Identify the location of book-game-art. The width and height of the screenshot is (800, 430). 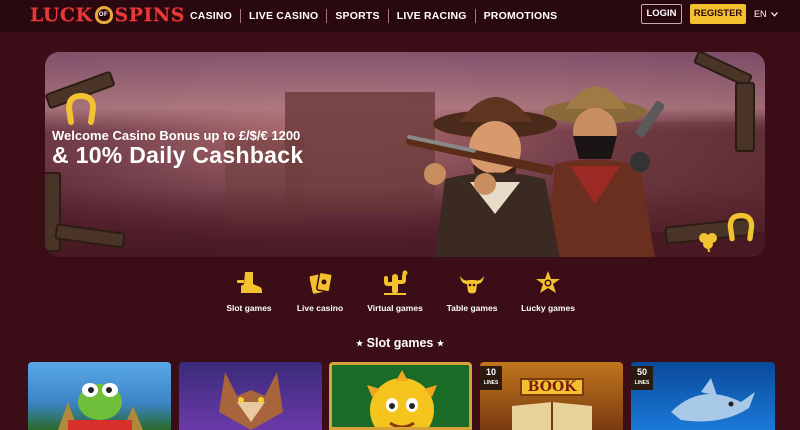
(552, 416).